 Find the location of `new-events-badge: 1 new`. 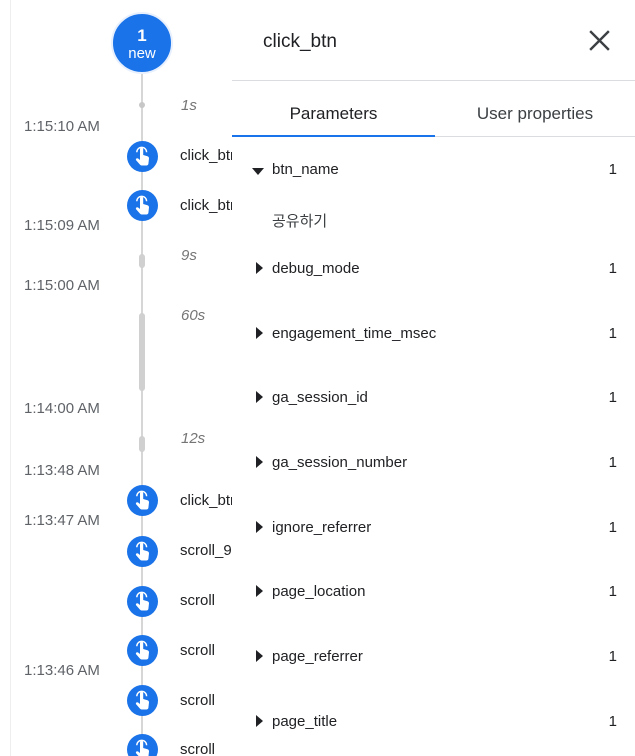

new-events-badge: 1 new is located at coordinates (142, 43).